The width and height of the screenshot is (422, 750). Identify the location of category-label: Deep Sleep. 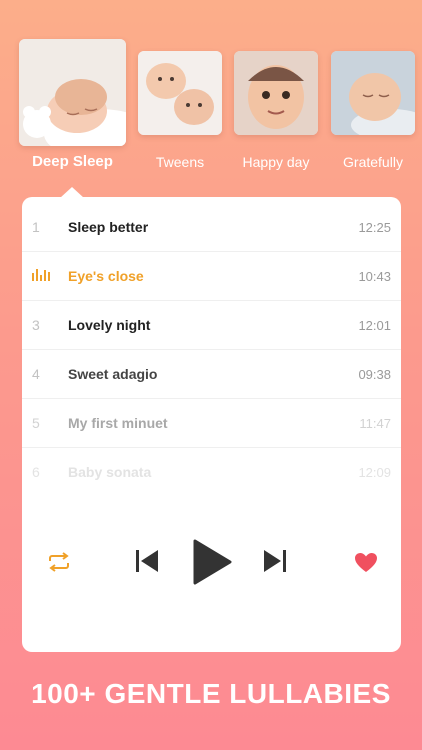
(72, 161).